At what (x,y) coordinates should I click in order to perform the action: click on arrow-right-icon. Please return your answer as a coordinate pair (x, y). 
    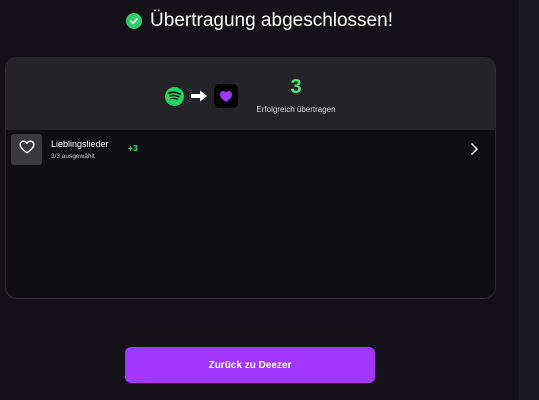
    Looking at the image, I should click on (199, 96).